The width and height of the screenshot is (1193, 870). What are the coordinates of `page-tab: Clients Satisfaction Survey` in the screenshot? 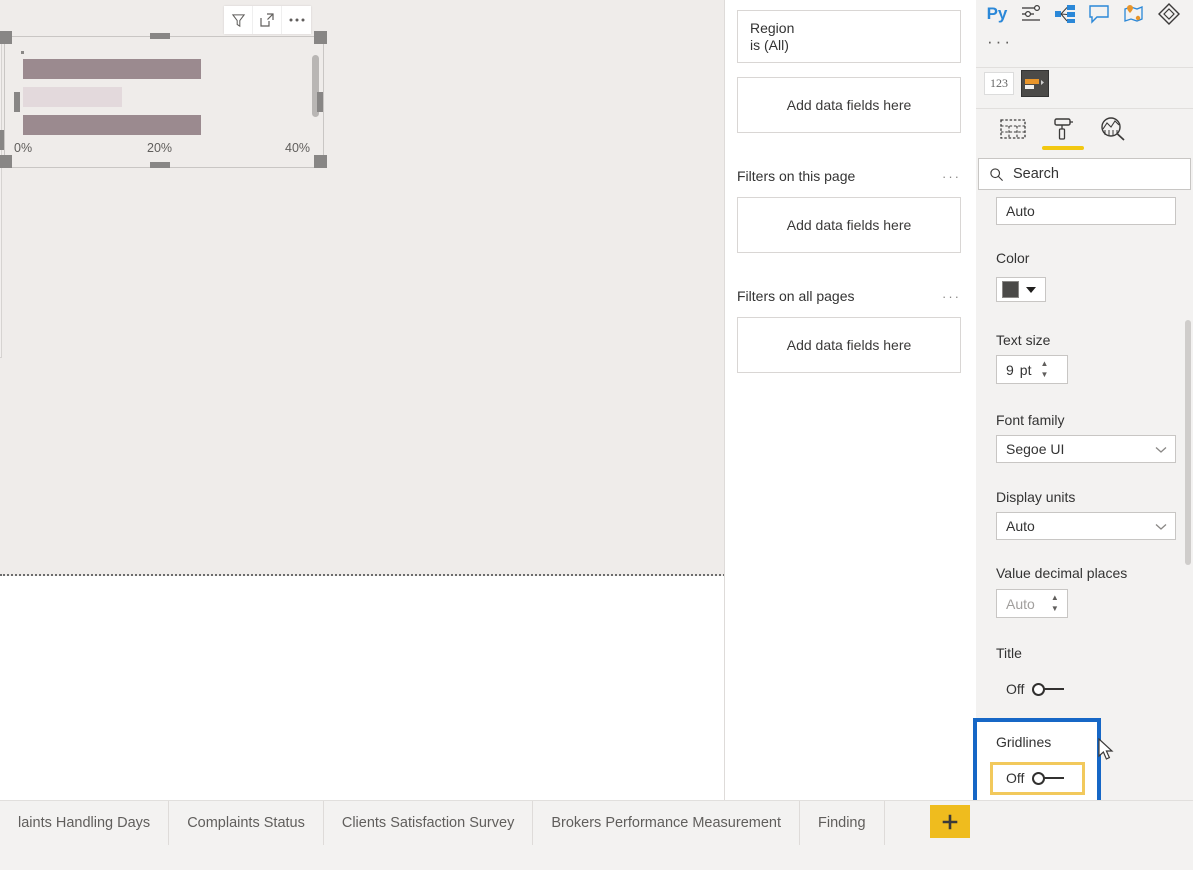 It's located at (429, 823).